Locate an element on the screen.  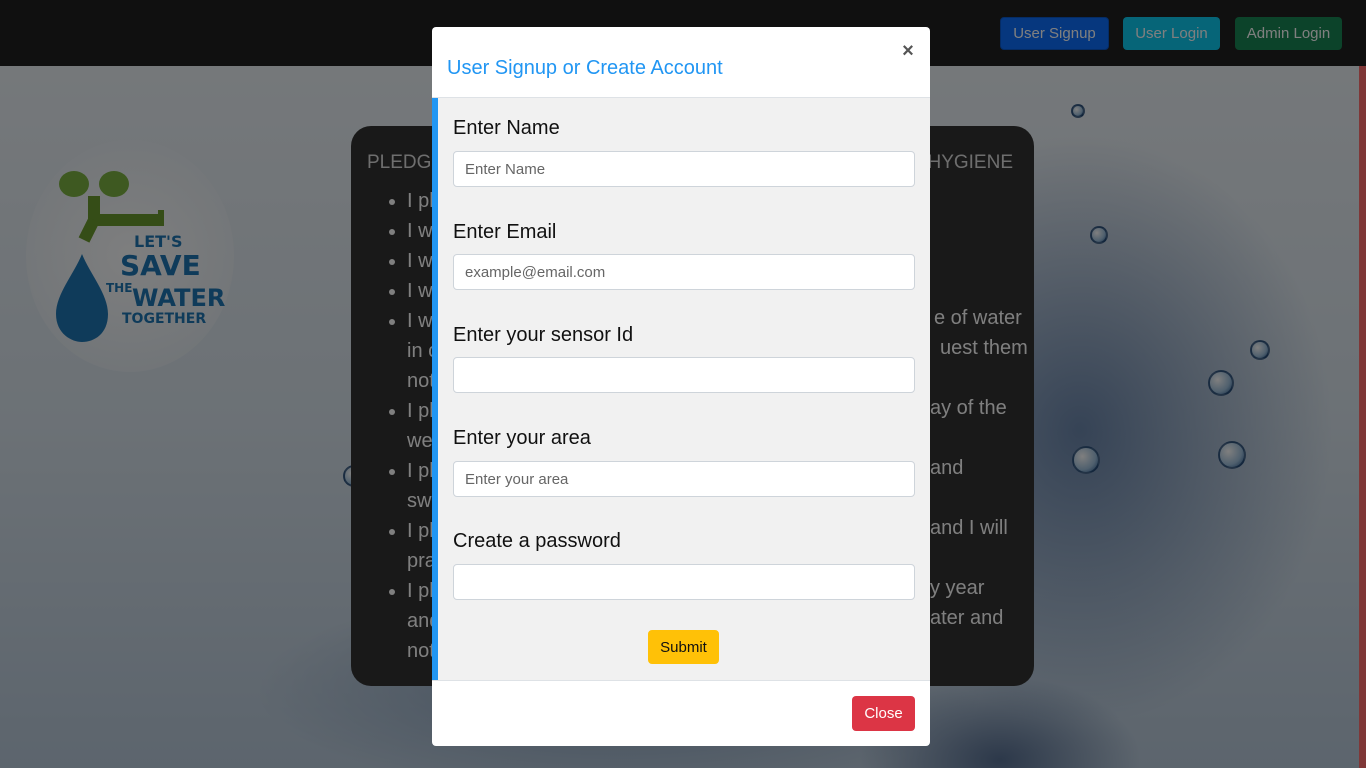
email-label: Enter Email is located at coordinates (505, 232).